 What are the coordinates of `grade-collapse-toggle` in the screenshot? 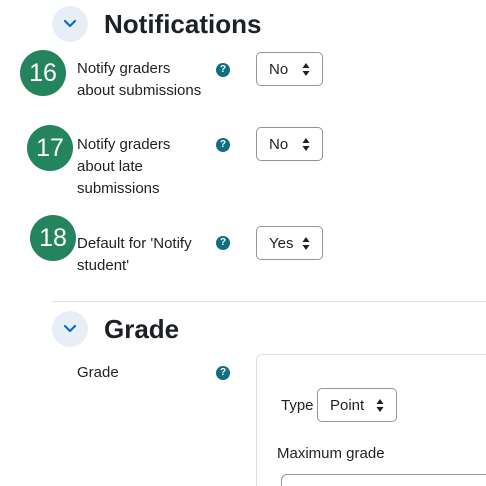 It's located at (70, 329).